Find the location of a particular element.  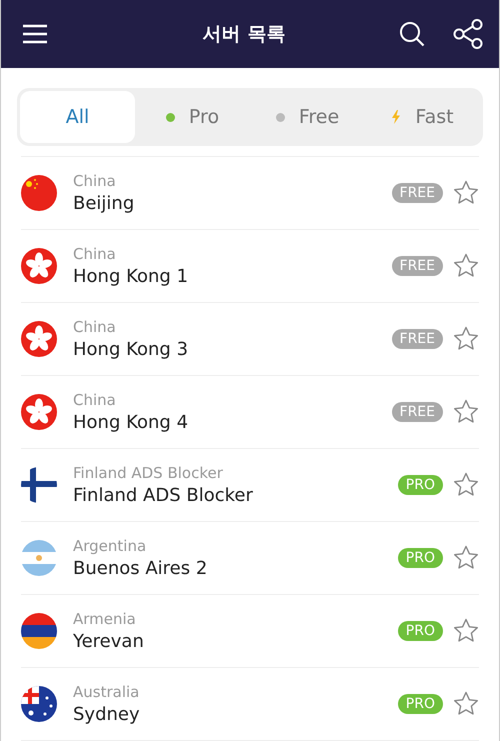

country-name: Finland ADS Blocker is located at coordinates (148, 473).